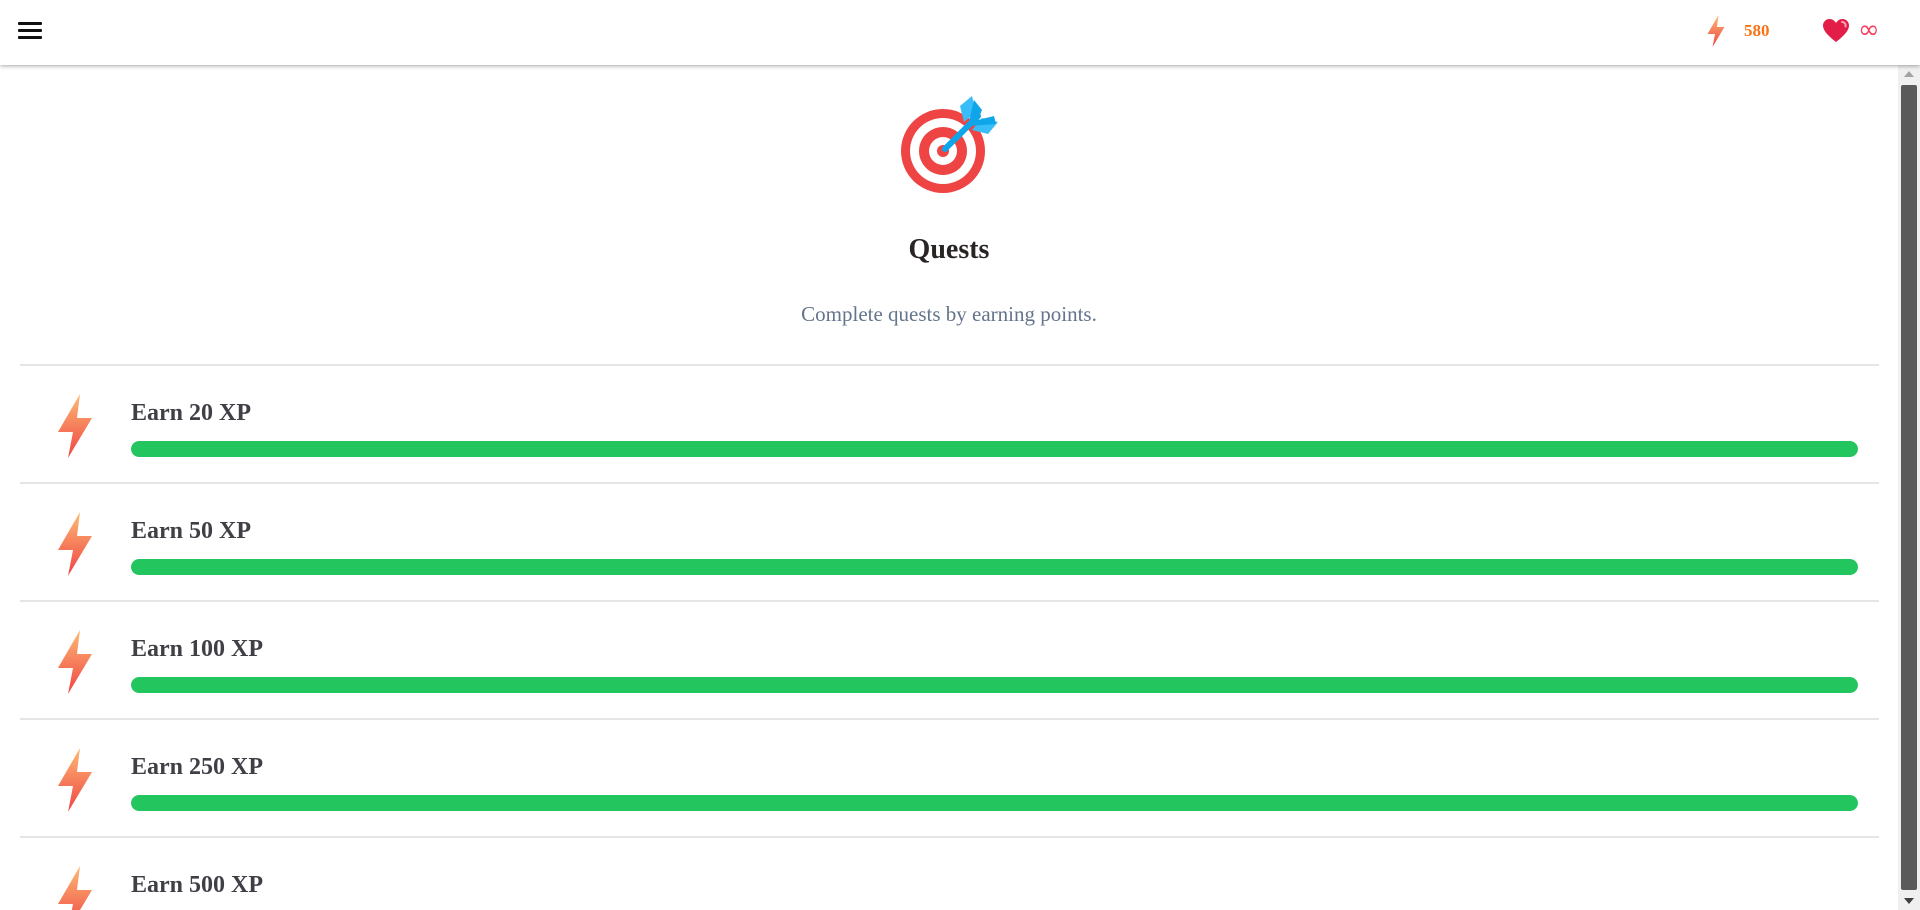 This screenshot has width=1920, height=910. Describe the element at coordinates (949, 314) in the screenshot. I see `page-subtitle: Complete quests by earning points.` at that location.